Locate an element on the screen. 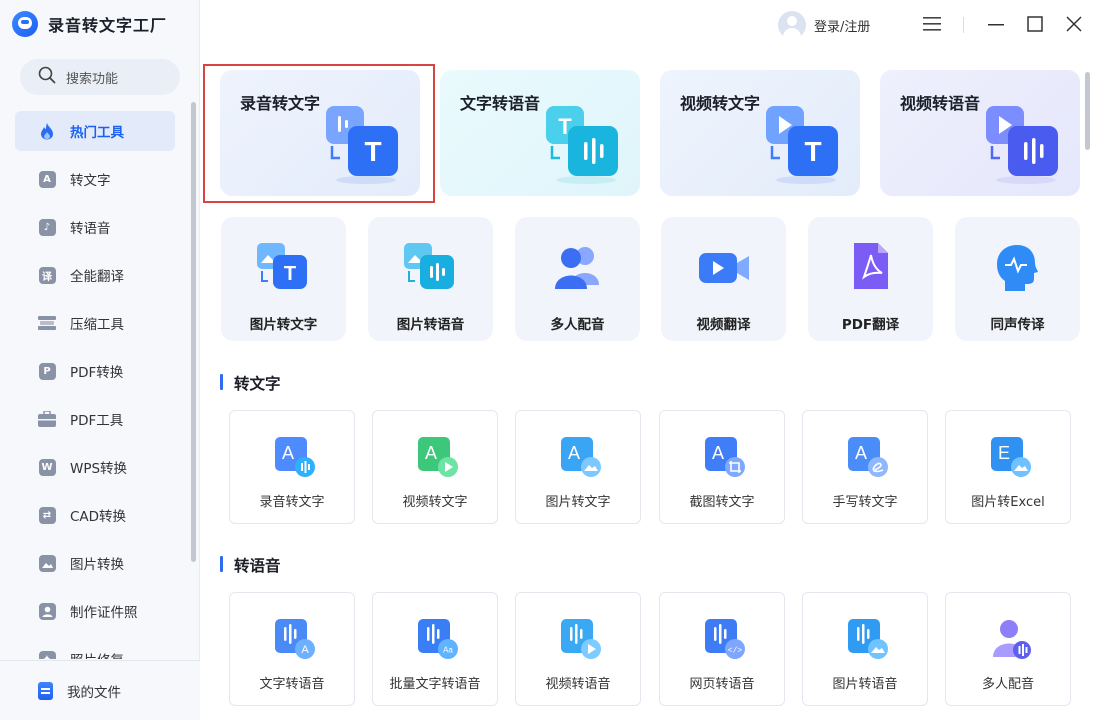  tool-label: 视频转文字 is located at coordinates (435, 502).